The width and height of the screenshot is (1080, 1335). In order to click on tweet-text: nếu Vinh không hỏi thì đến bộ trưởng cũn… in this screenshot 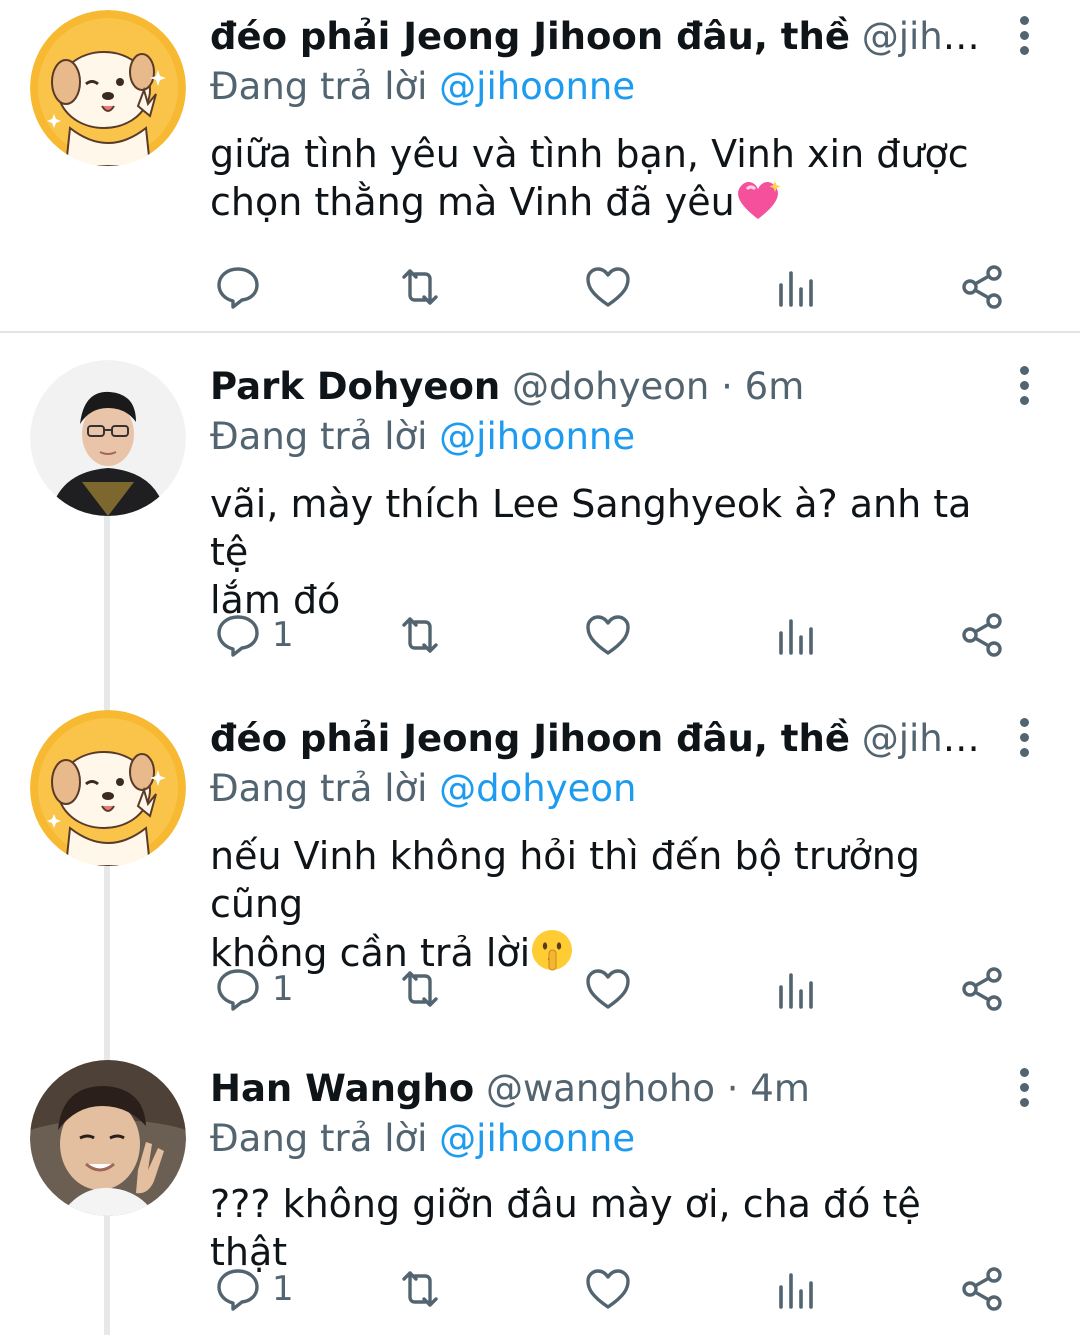, I will do `click(610, 907)`.